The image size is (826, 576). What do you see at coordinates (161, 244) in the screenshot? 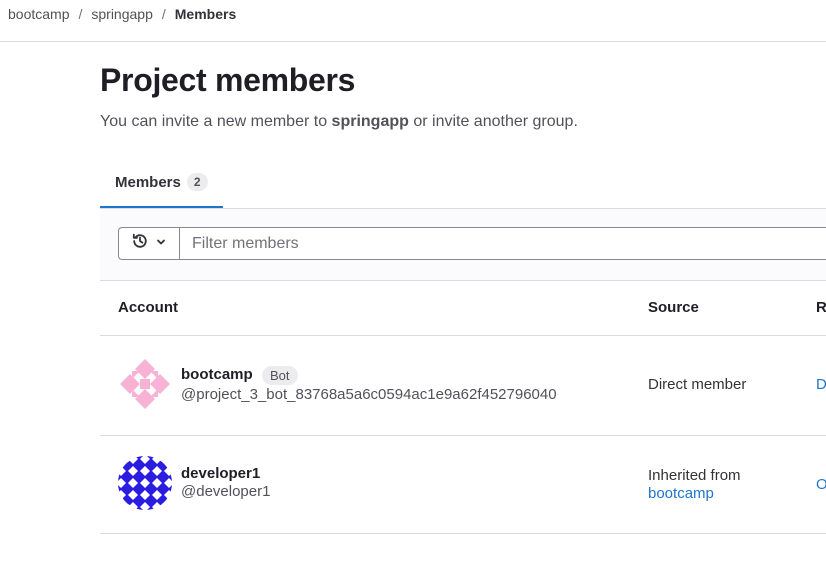
I see `chevron-down-icon` at bounding box center [161, 244].